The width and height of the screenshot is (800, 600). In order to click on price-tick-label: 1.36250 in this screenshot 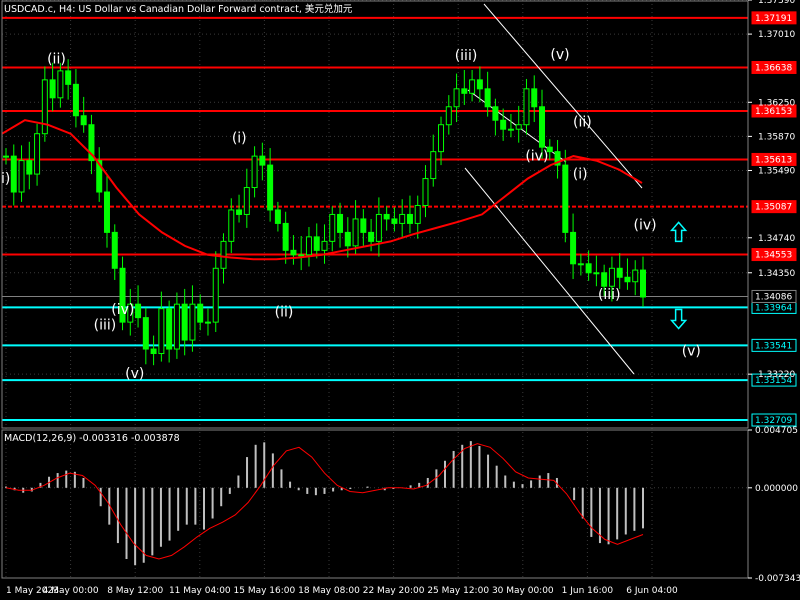, I will do `click(776, 103)`.